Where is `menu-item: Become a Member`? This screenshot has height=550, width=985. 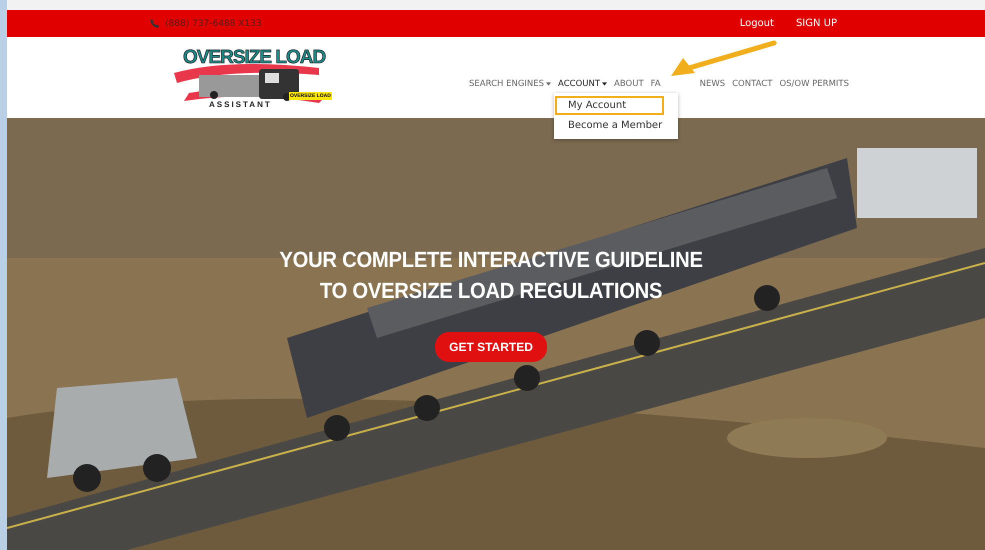 menu-item: Become a Member is located at coordinates (616, 125).